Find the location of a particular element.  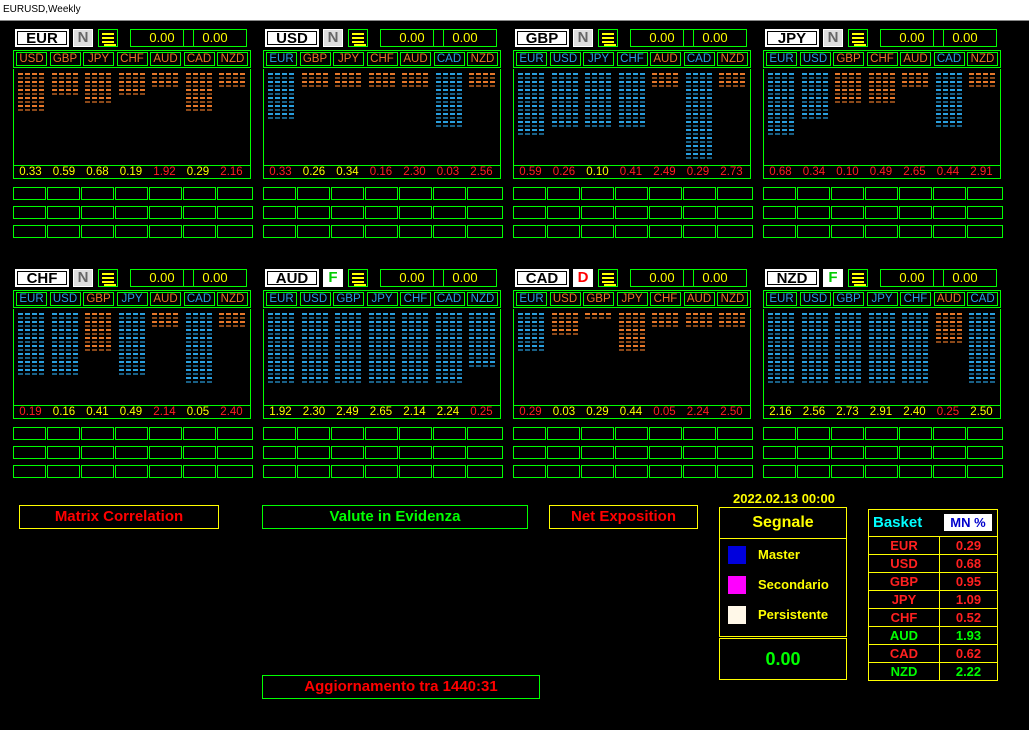

currency-name: JPY is located at coordinates (792, 38).